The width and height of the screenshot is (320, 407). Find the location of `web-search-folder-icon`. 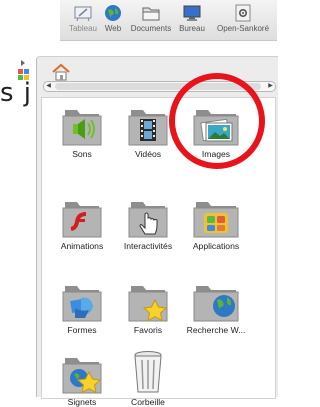

web-search-folder-icon is located at coordinates (216, 304).